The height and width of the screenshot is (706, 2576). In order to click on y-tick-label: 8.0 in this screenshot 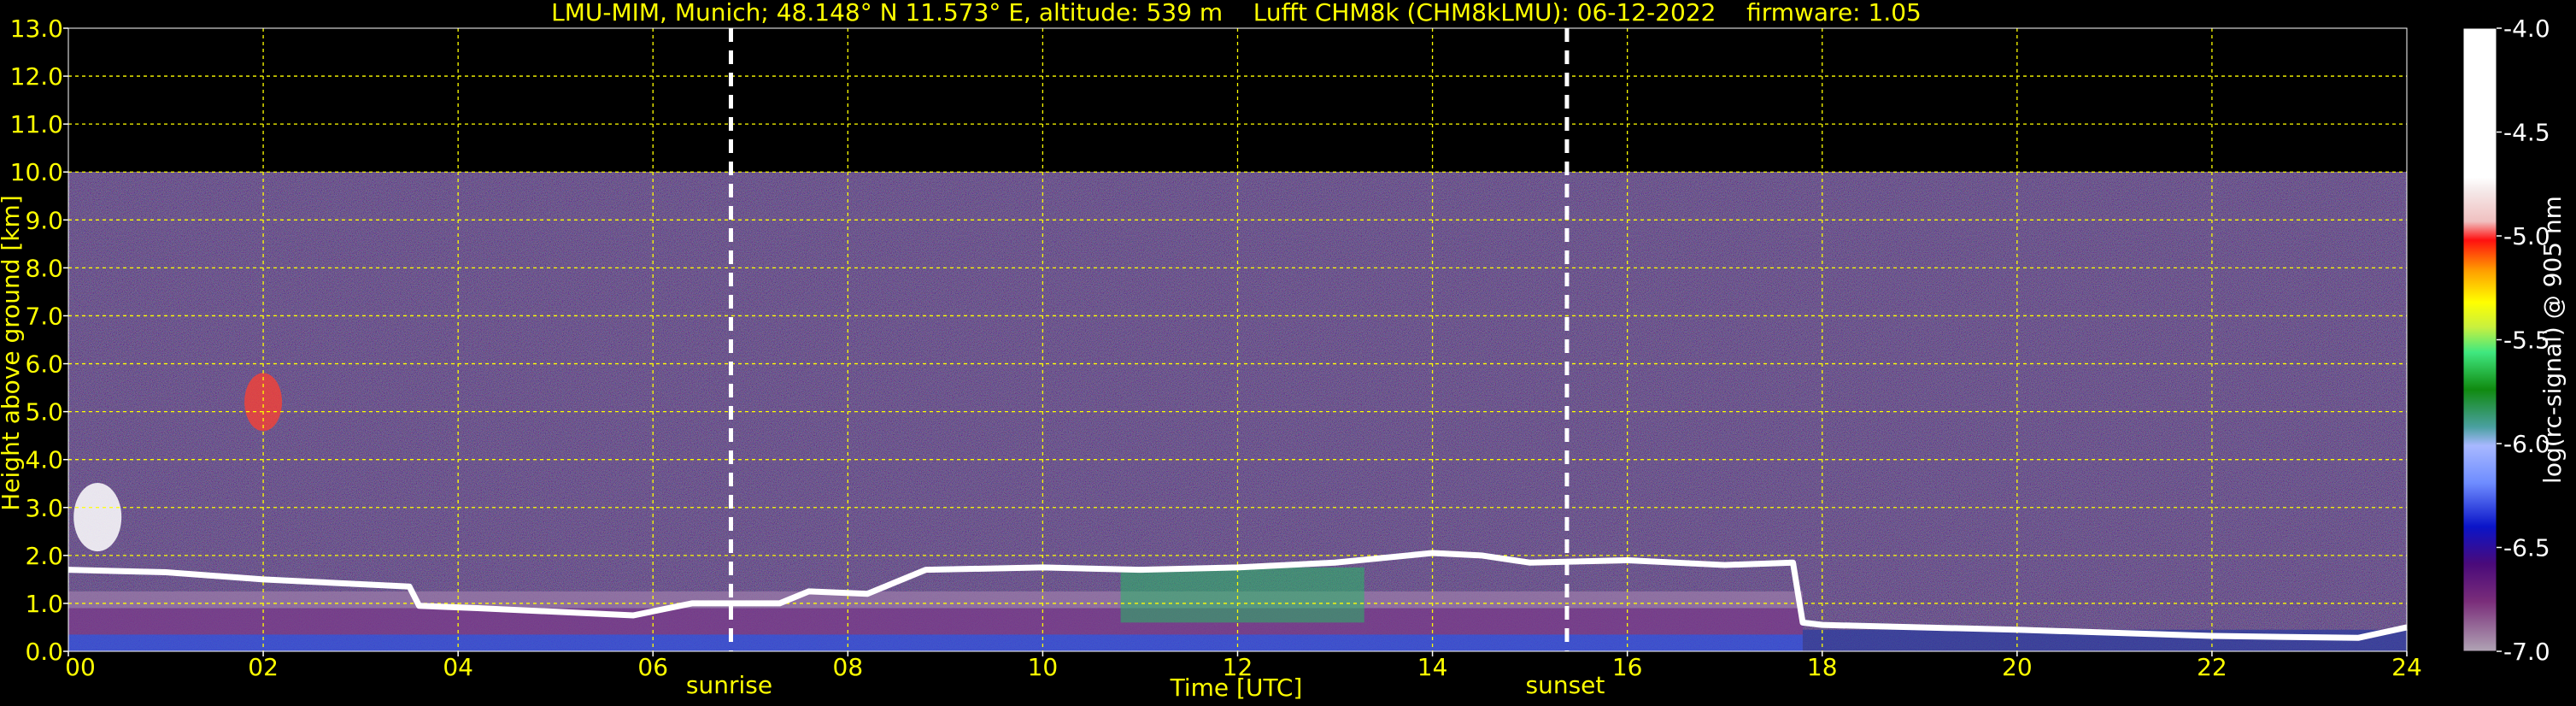, I will do `click(44, 268)`.